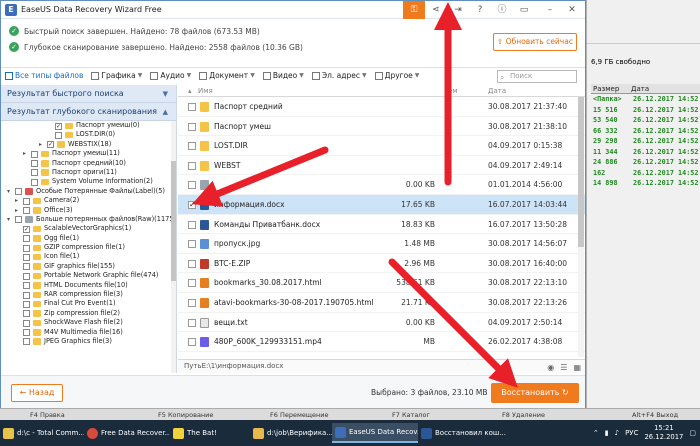  What do you see at coordinates (88, 303) in the screenshot?
I see `tree-node: Final Cut Pro Event(1)` at bounding box center [88, 303].